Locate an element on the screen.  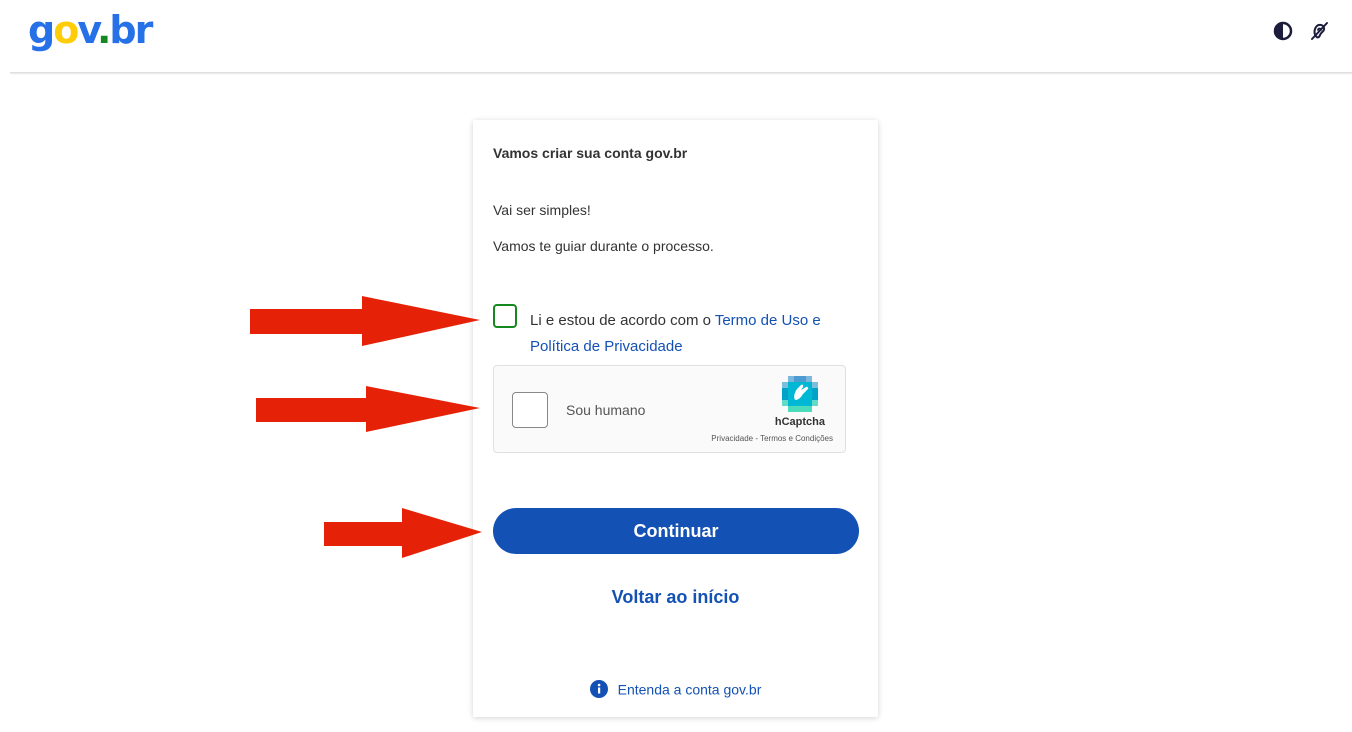
captcha-checkbox is located at coordinates (530, 410).